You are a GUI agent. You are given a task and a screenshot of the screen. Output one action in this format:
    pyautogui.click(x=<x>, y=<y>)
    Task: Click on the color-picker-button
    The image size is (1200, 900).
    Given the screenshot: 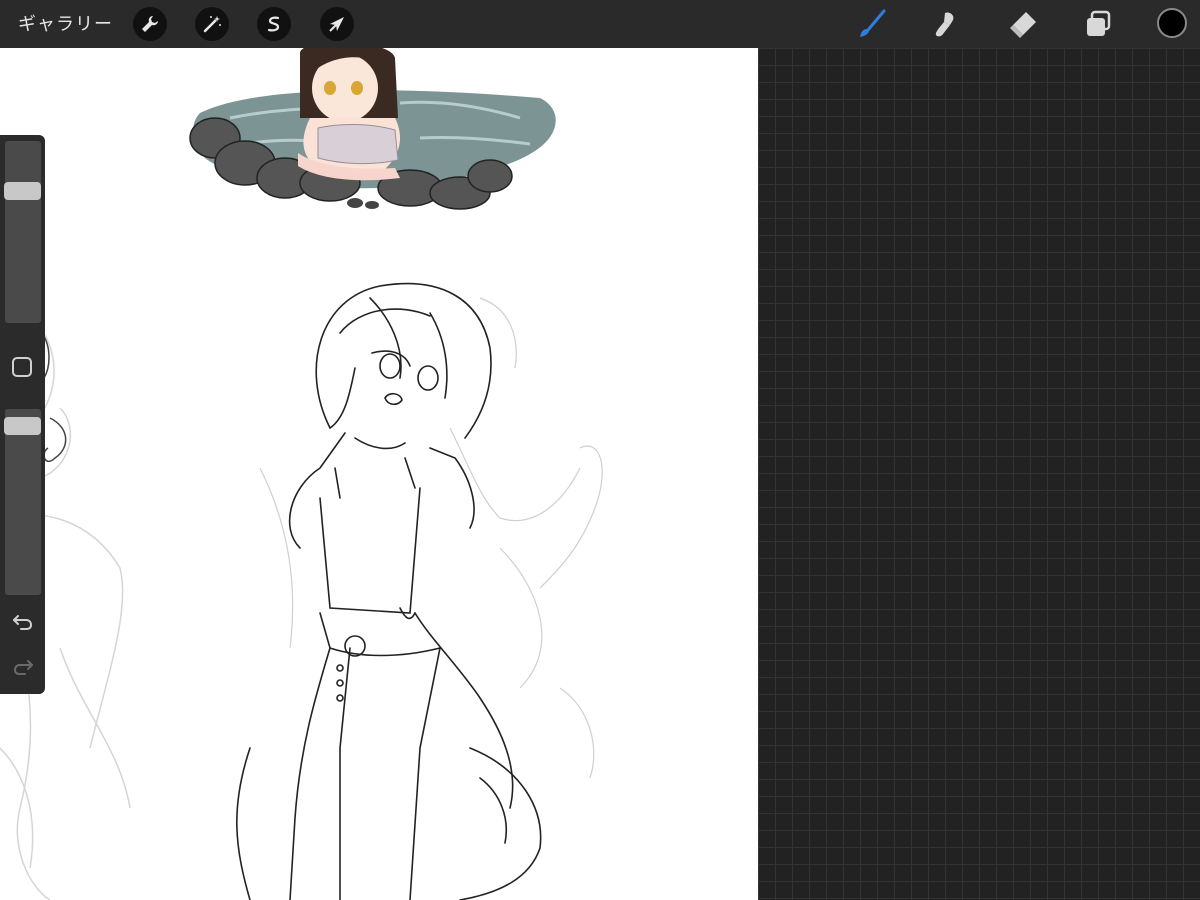 What is the action you would take?
    pyautogui.click(x=1172, y=23)
    